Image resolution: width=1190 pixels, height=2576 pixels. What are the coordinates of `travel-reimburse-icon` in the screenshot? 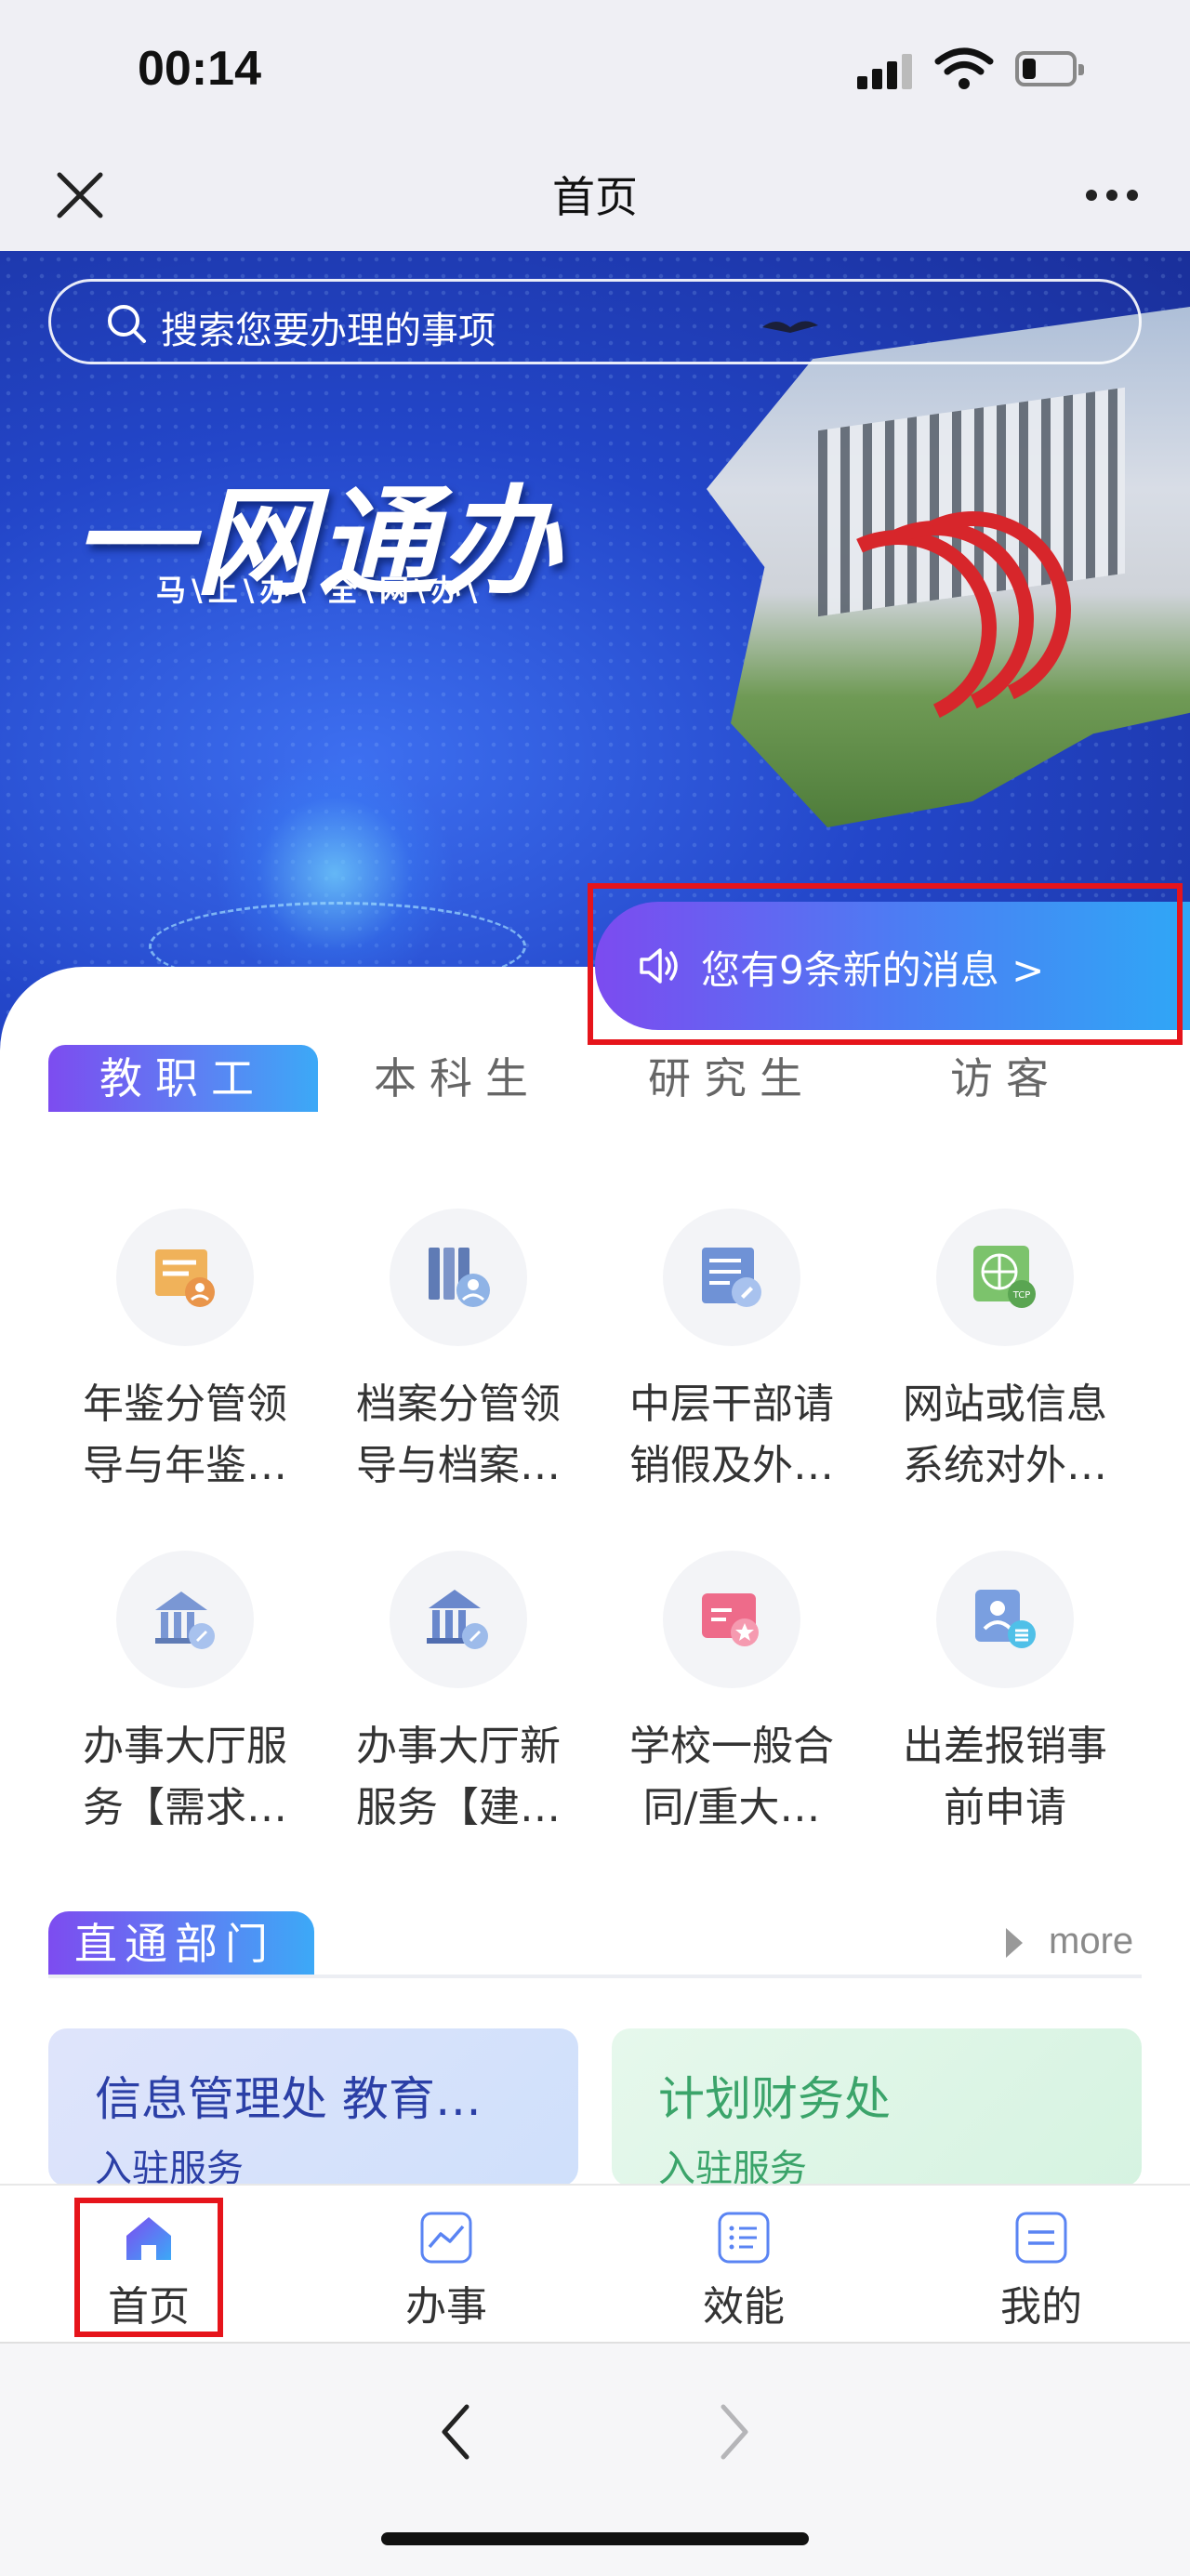 It's located at (1005, 1619).